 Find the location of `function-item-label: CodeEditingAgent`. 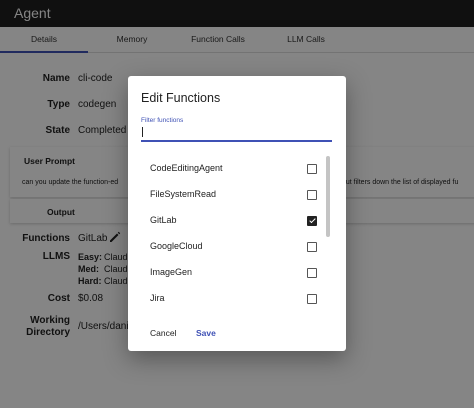

function-item-label: CodeEditingAgent is located at coordinates (186, 168).